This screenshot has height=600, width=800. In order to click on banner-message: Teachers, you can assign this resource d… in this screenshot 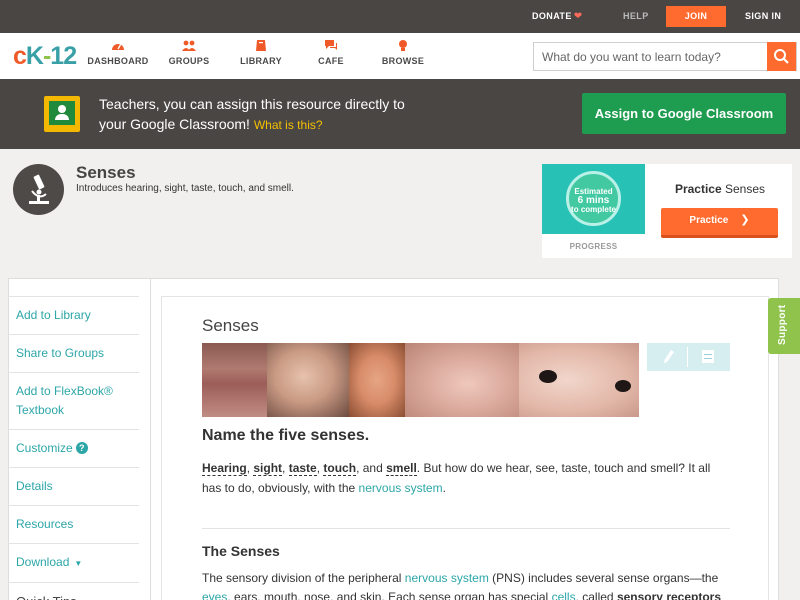, I will do `click(252, 114)`.